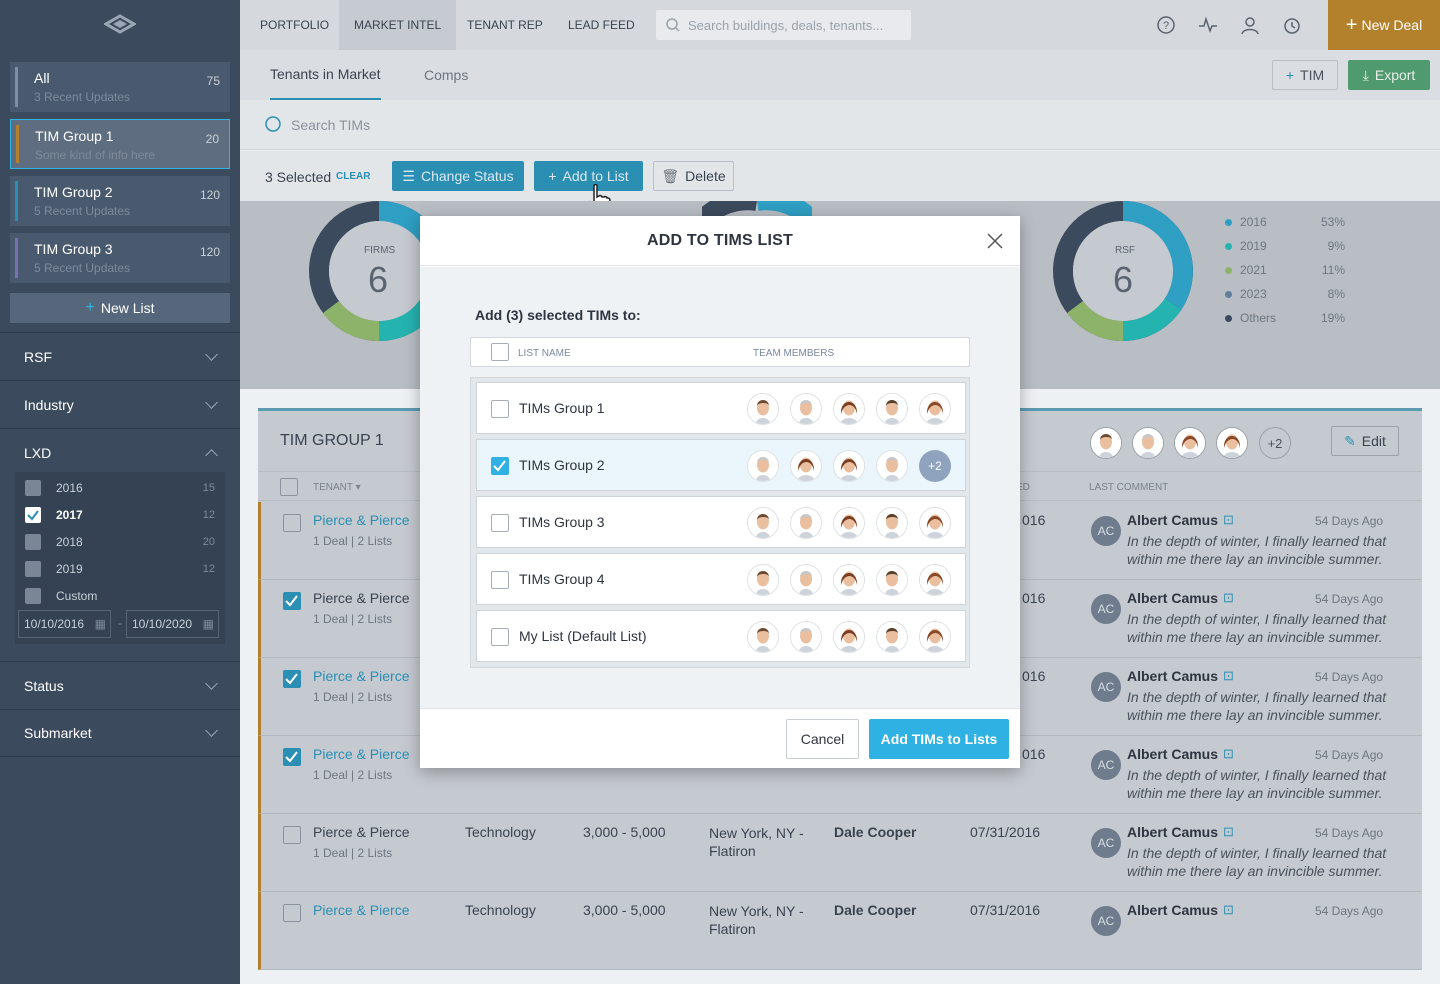 The width and height of the screenshot is (1440, 984). Describe the element at coordinates (505, 25) in the screenshot. I see `nav-tenant-rep: TENANT REP` at that location.